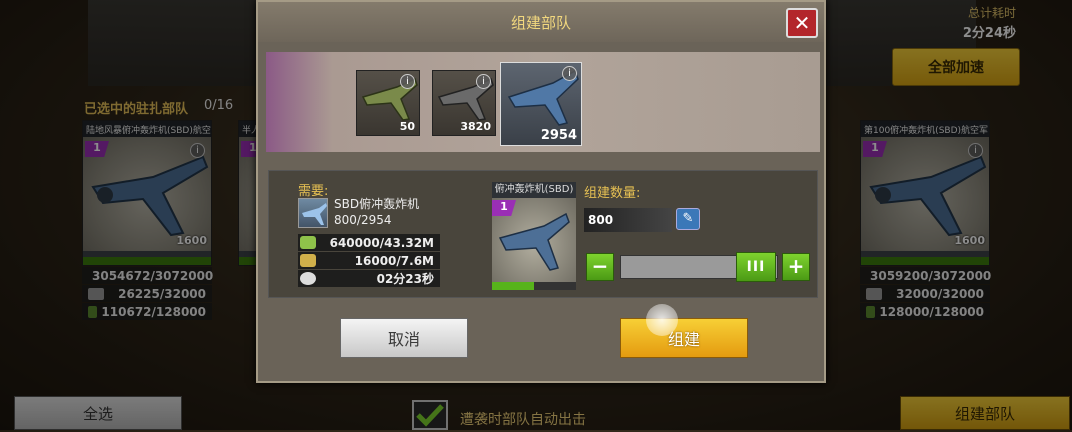 This screenshot has height=432, width=1072. What do you see at coordinates (308, 278) in the screenshot?
I see `clock-icon` at bounding box center [308, 278].